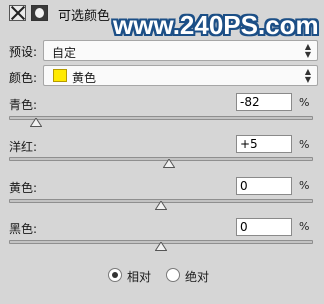 The height and width of the screenshot is (304, 324). Describe the element at coordinates (39, 13) in the screenshot. I see `layer-mask-icon` at that location.